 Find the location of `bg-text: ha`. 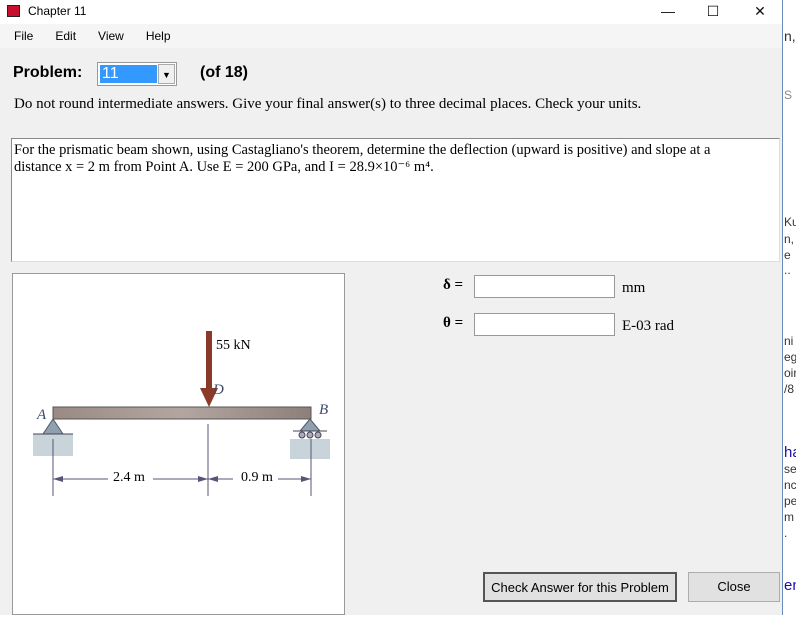

bg-text: ha is located at coordinates (790, 452).